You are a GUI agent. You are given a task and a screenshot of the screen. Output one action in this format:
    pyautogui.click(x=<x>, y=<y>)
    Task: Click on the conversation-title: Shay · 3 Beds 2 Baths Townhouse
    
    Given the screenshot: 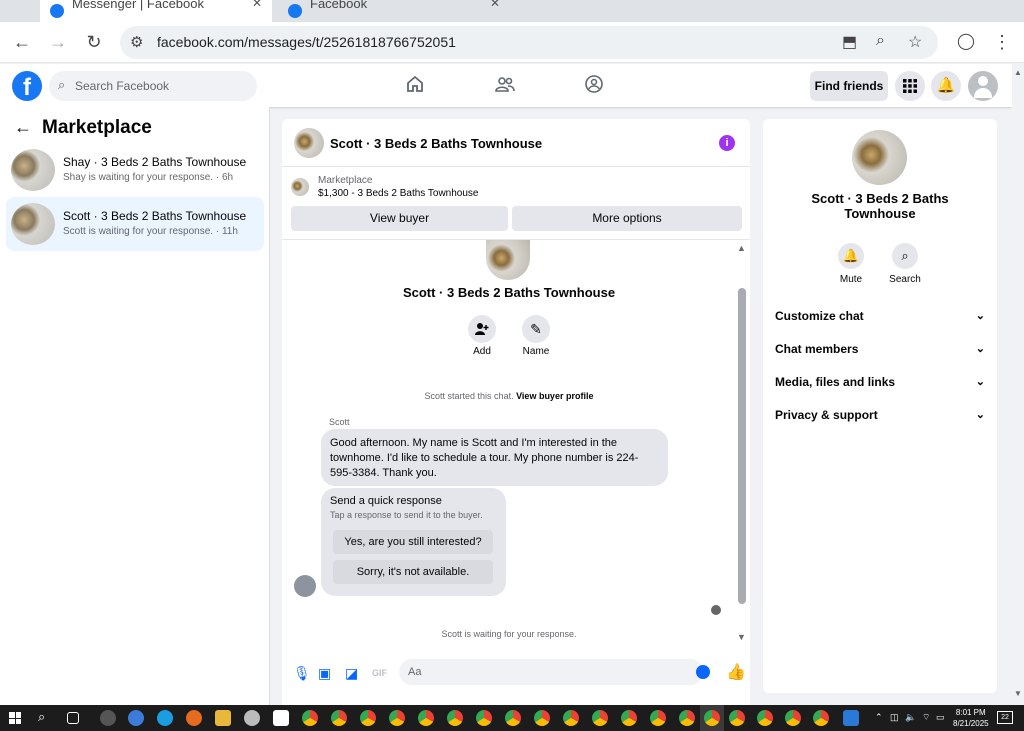 What is the action you would take?
    pyautogui.click(x=155, y=162)
    